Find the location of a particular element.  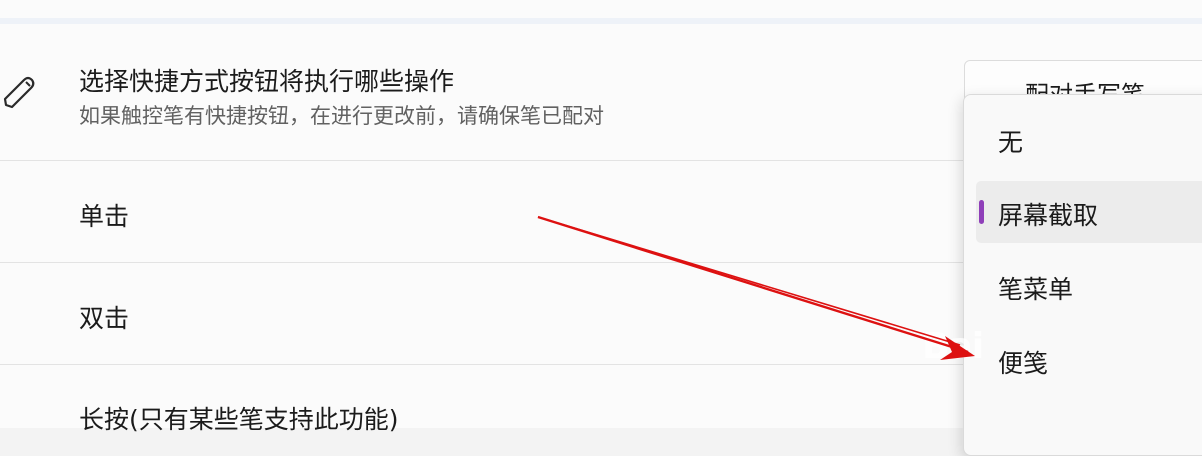

annotation-arrow is located at coordinates (756, 287).